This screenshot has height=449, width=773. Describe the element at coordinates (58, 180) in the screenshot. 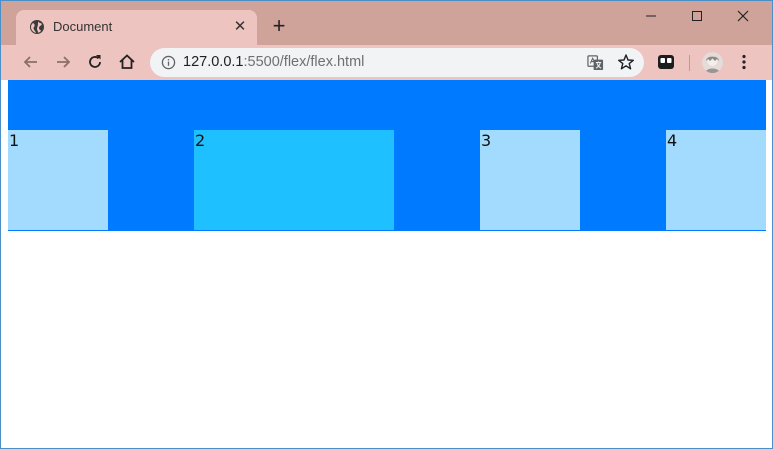

I see `flex-item-1: 1` at that location.